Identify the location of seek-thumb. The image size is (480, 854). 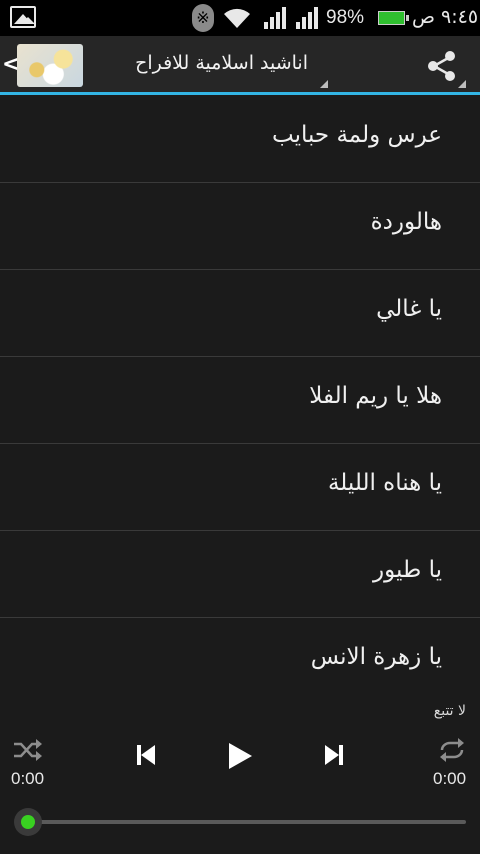
(28, 822).